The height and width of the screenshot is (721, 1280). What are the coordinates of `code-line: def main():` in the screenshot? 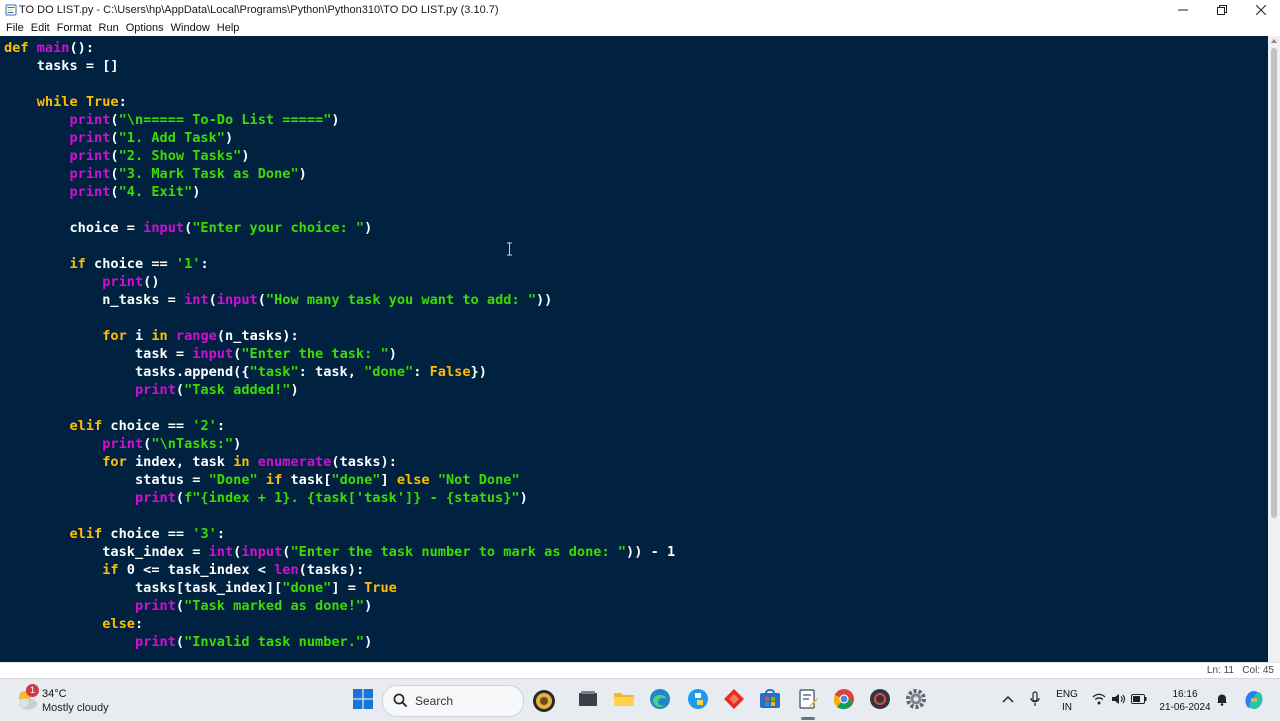 It's located at (339, 48).